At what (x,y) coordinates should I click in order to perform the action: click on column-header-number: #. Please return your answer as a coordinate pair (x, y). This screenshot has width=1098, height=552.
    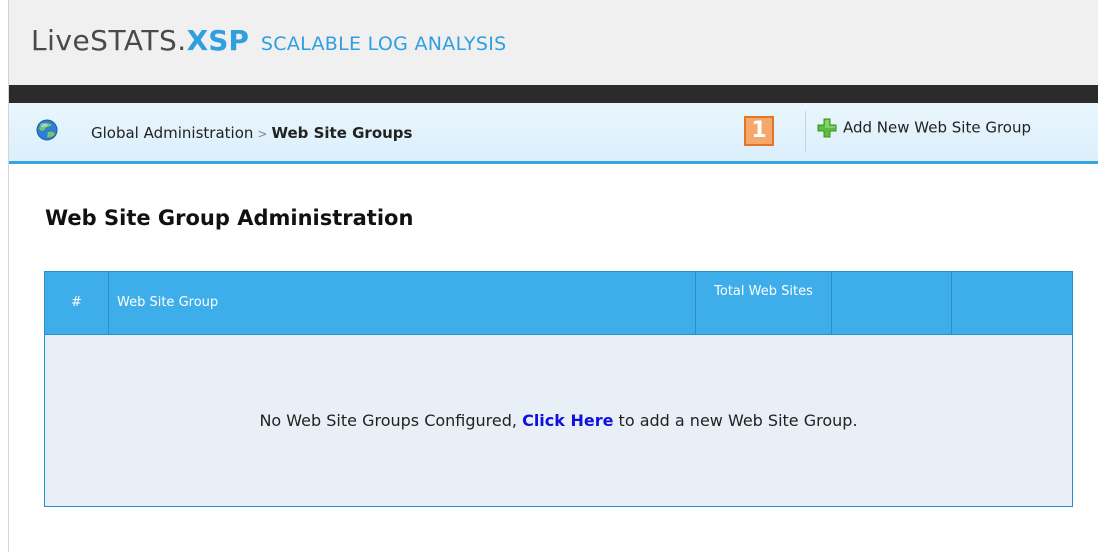
    Looking at the image, I should click on (77, 303).